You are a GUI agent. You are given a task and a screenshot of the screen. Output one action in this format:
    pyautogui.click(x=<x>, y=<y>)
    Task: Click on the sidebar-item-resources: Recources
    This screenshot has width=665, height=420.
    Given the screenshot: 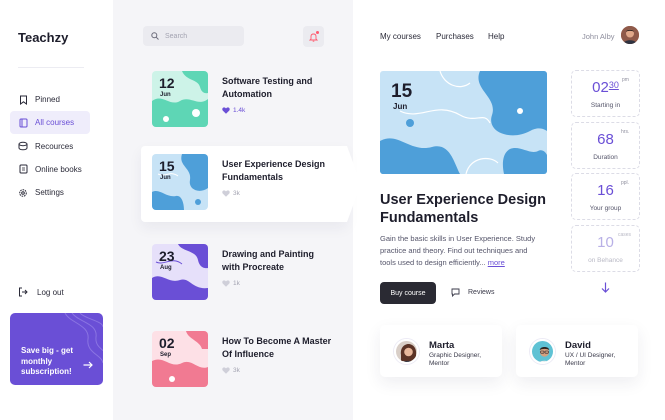 What is the action you would take?
    pyautogui.click(x=50, y=146)
    